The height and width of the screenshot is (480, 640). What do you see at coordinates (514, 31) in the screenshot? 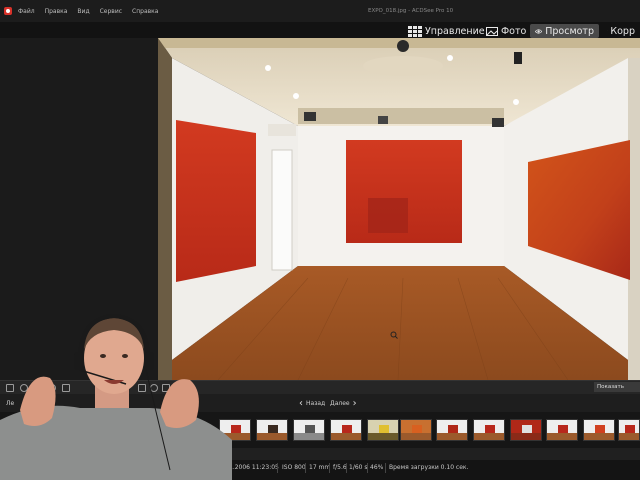
I see `tab-photo-label: Фото` at bounding box center [514, 31].